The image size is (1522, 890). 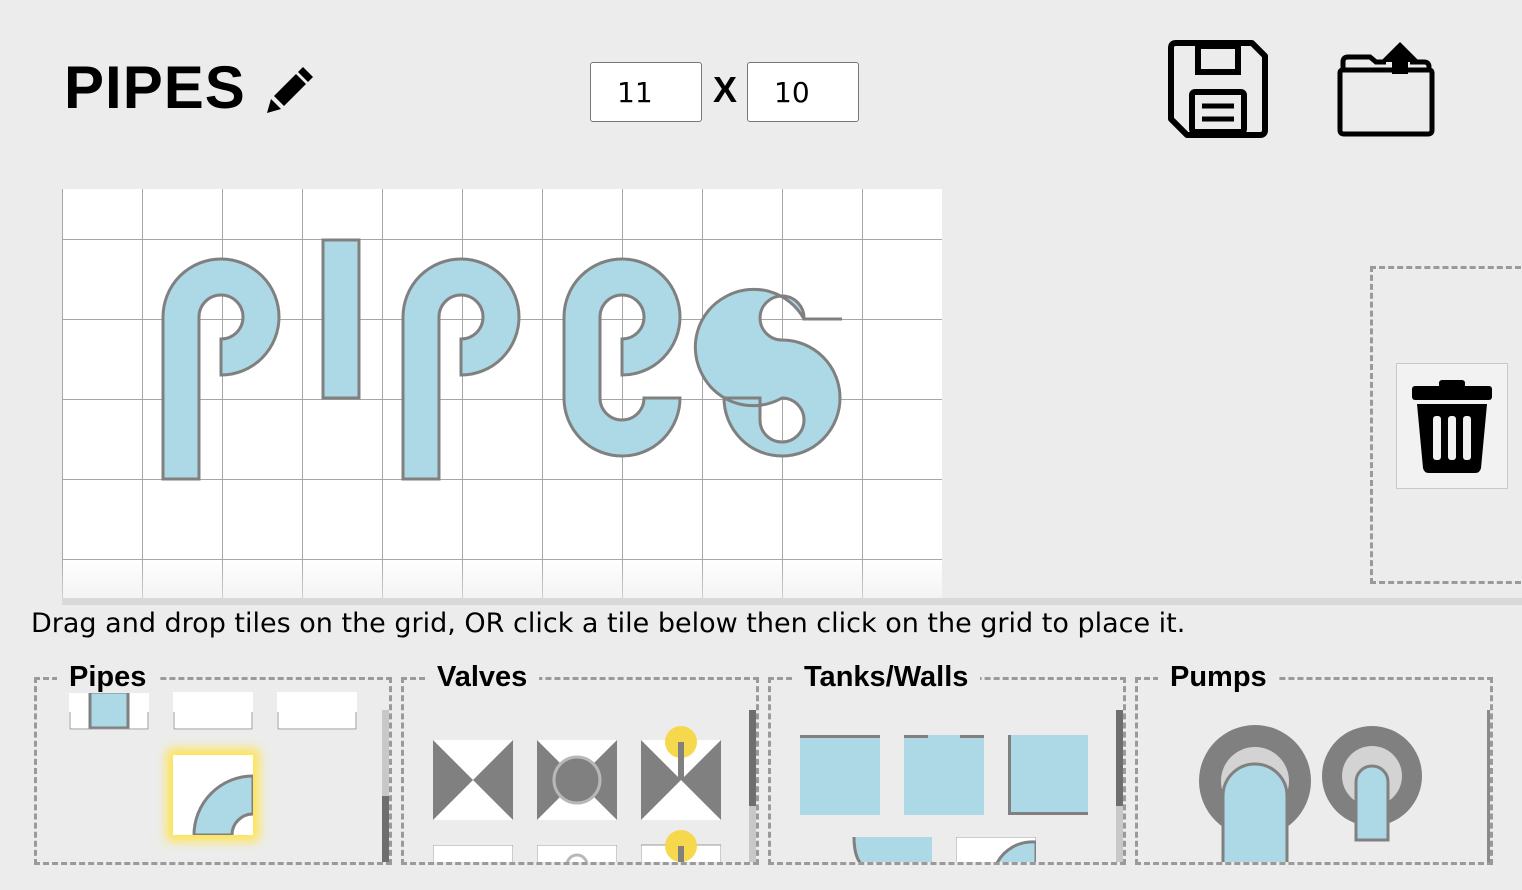 I want to click on save-button, so click(x=1218, y=89).